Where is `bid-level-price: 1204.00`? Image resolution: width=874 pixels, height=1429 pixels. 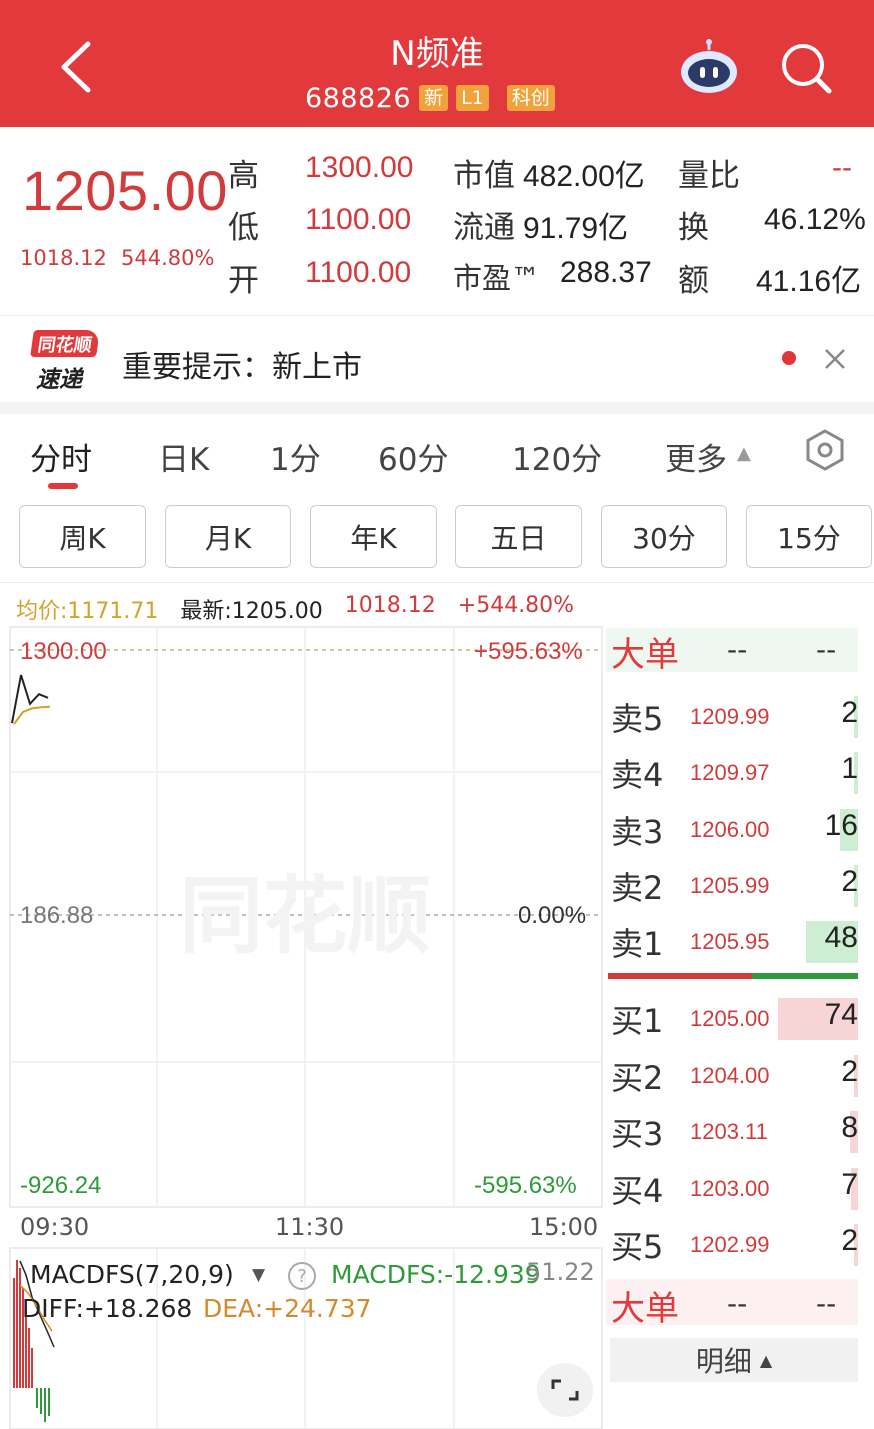
bid-level-price: 1204.00 is located at coordinates (730, 1075).